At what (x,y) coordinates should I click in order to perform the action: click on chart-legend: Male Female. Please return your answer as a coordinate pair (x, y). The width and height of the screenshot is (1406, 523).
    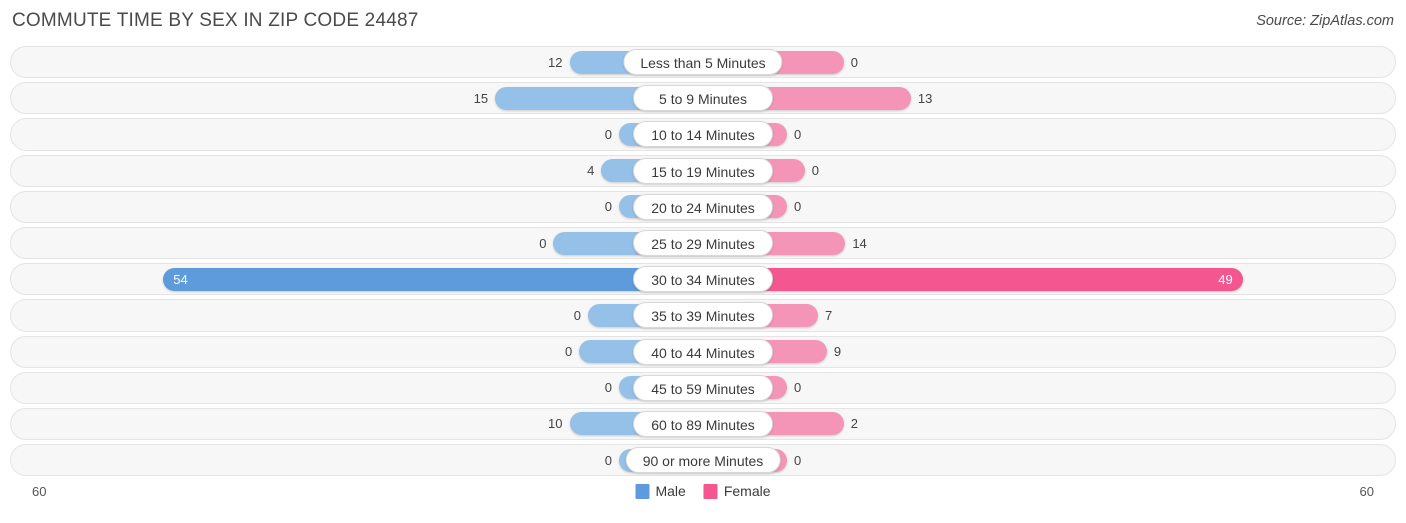
    Looking at the image, I should click on (703, 491).